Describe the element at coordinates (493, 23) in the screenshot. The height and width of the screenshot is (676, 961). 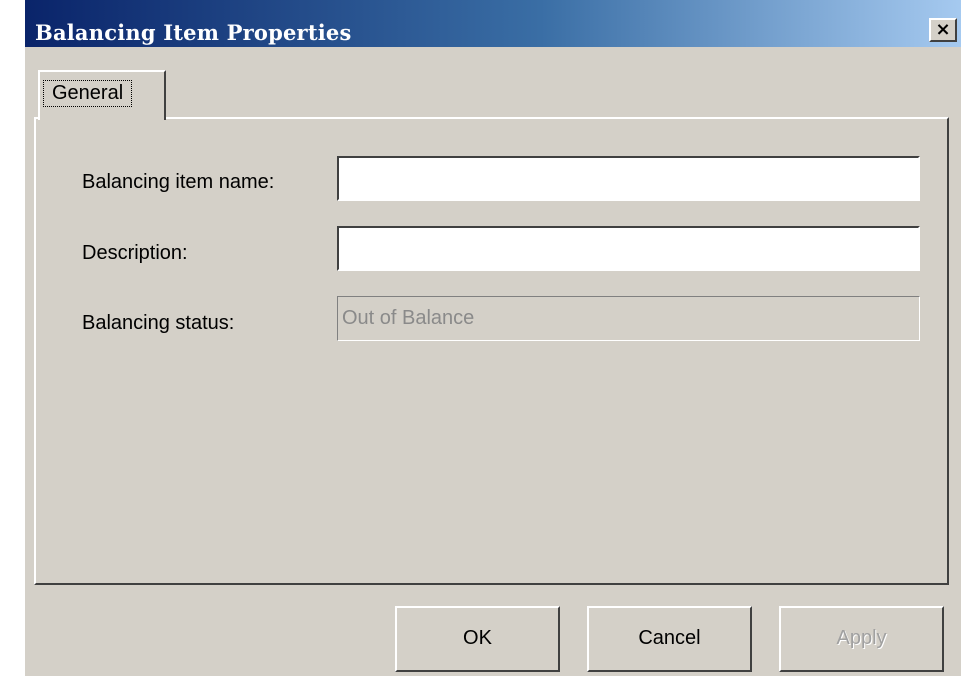
I see `title-bar: Balancing Item Properties ×` at that location.